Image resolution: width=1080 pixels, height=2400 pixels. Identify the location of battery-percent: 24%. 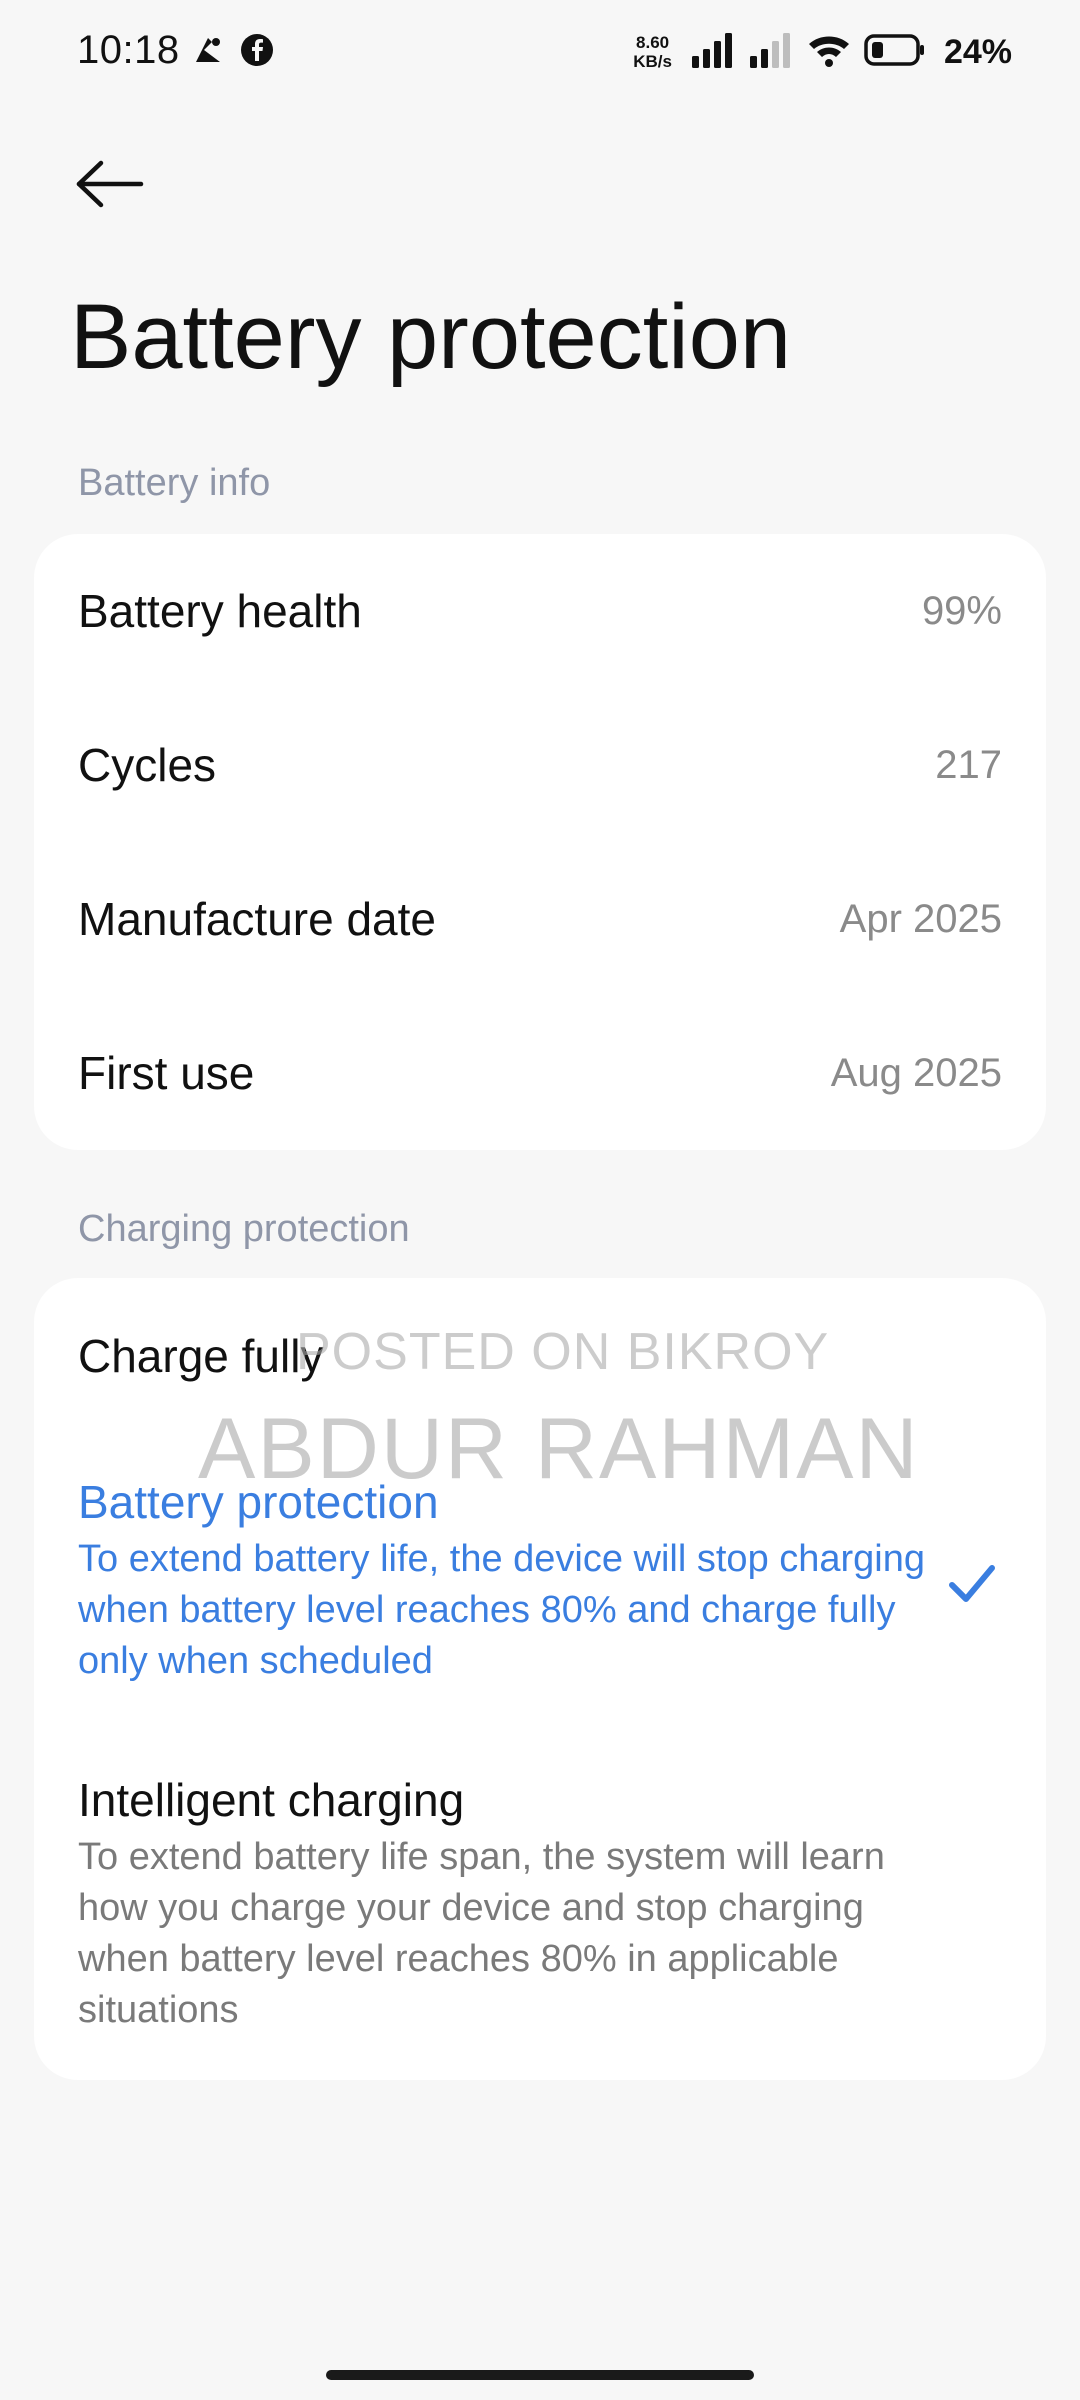
(977, 51).